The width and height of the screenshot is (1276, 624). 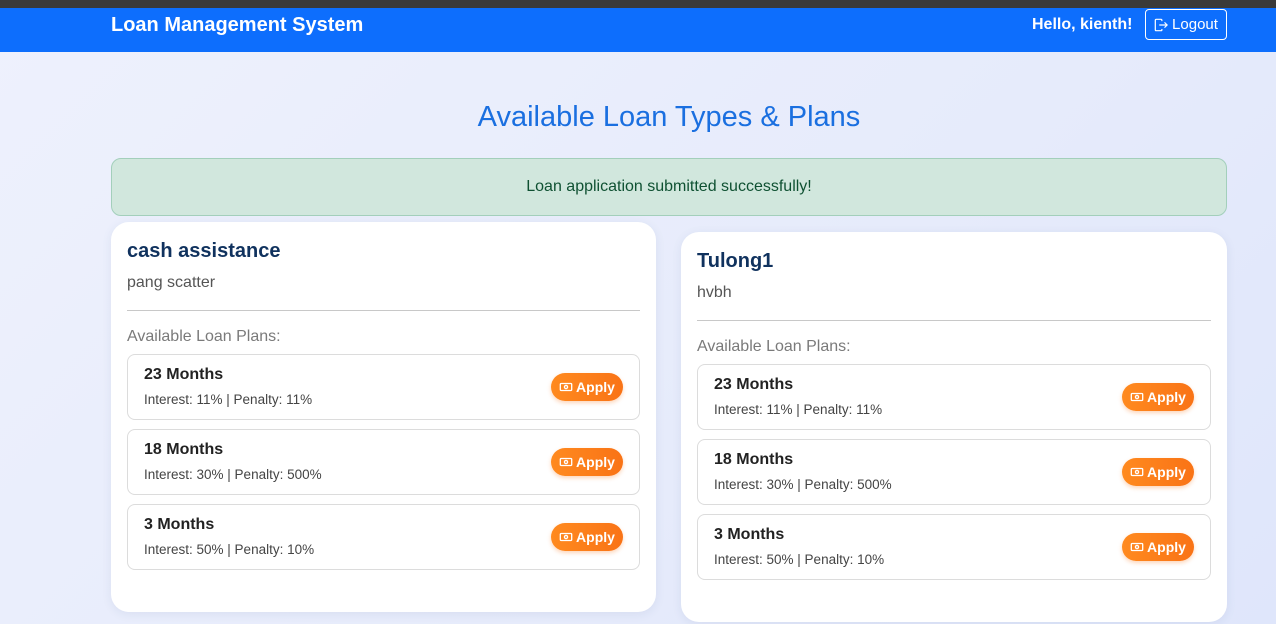 I want to click on box-arrow-right-icon, so click(x=1161, y=24).